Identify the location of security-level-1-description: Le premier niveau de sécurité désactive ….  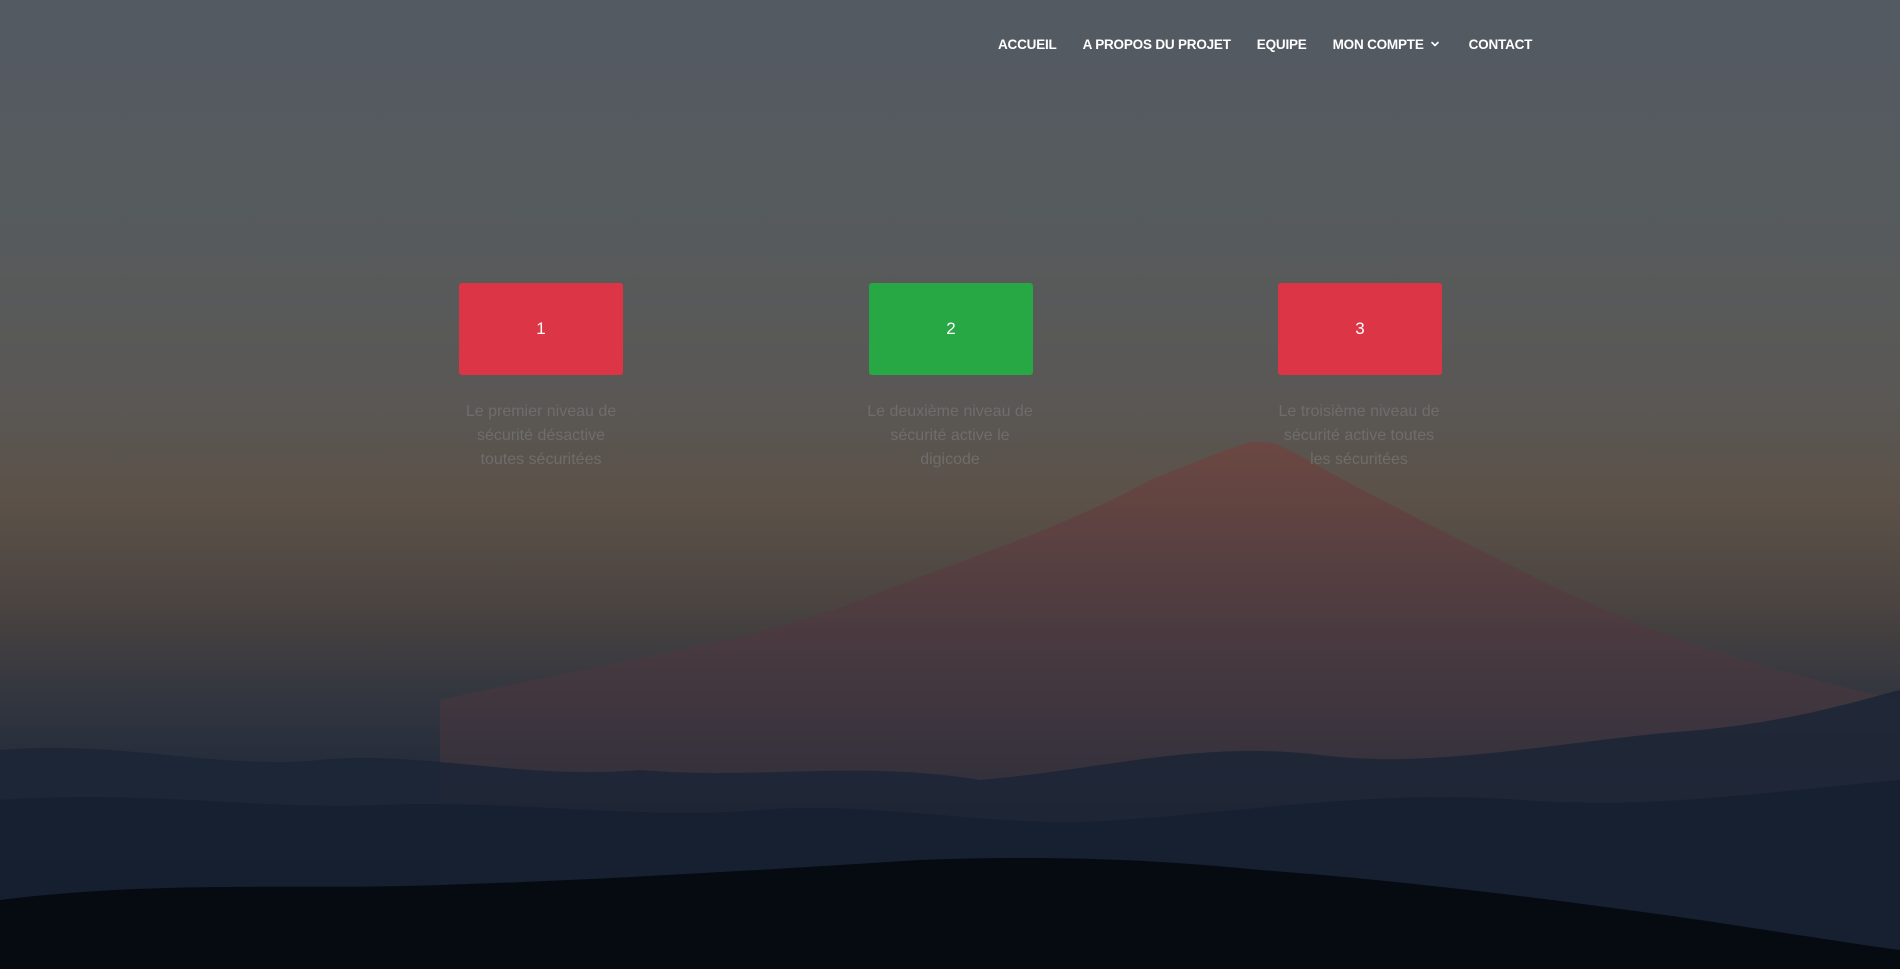
(541, 435).